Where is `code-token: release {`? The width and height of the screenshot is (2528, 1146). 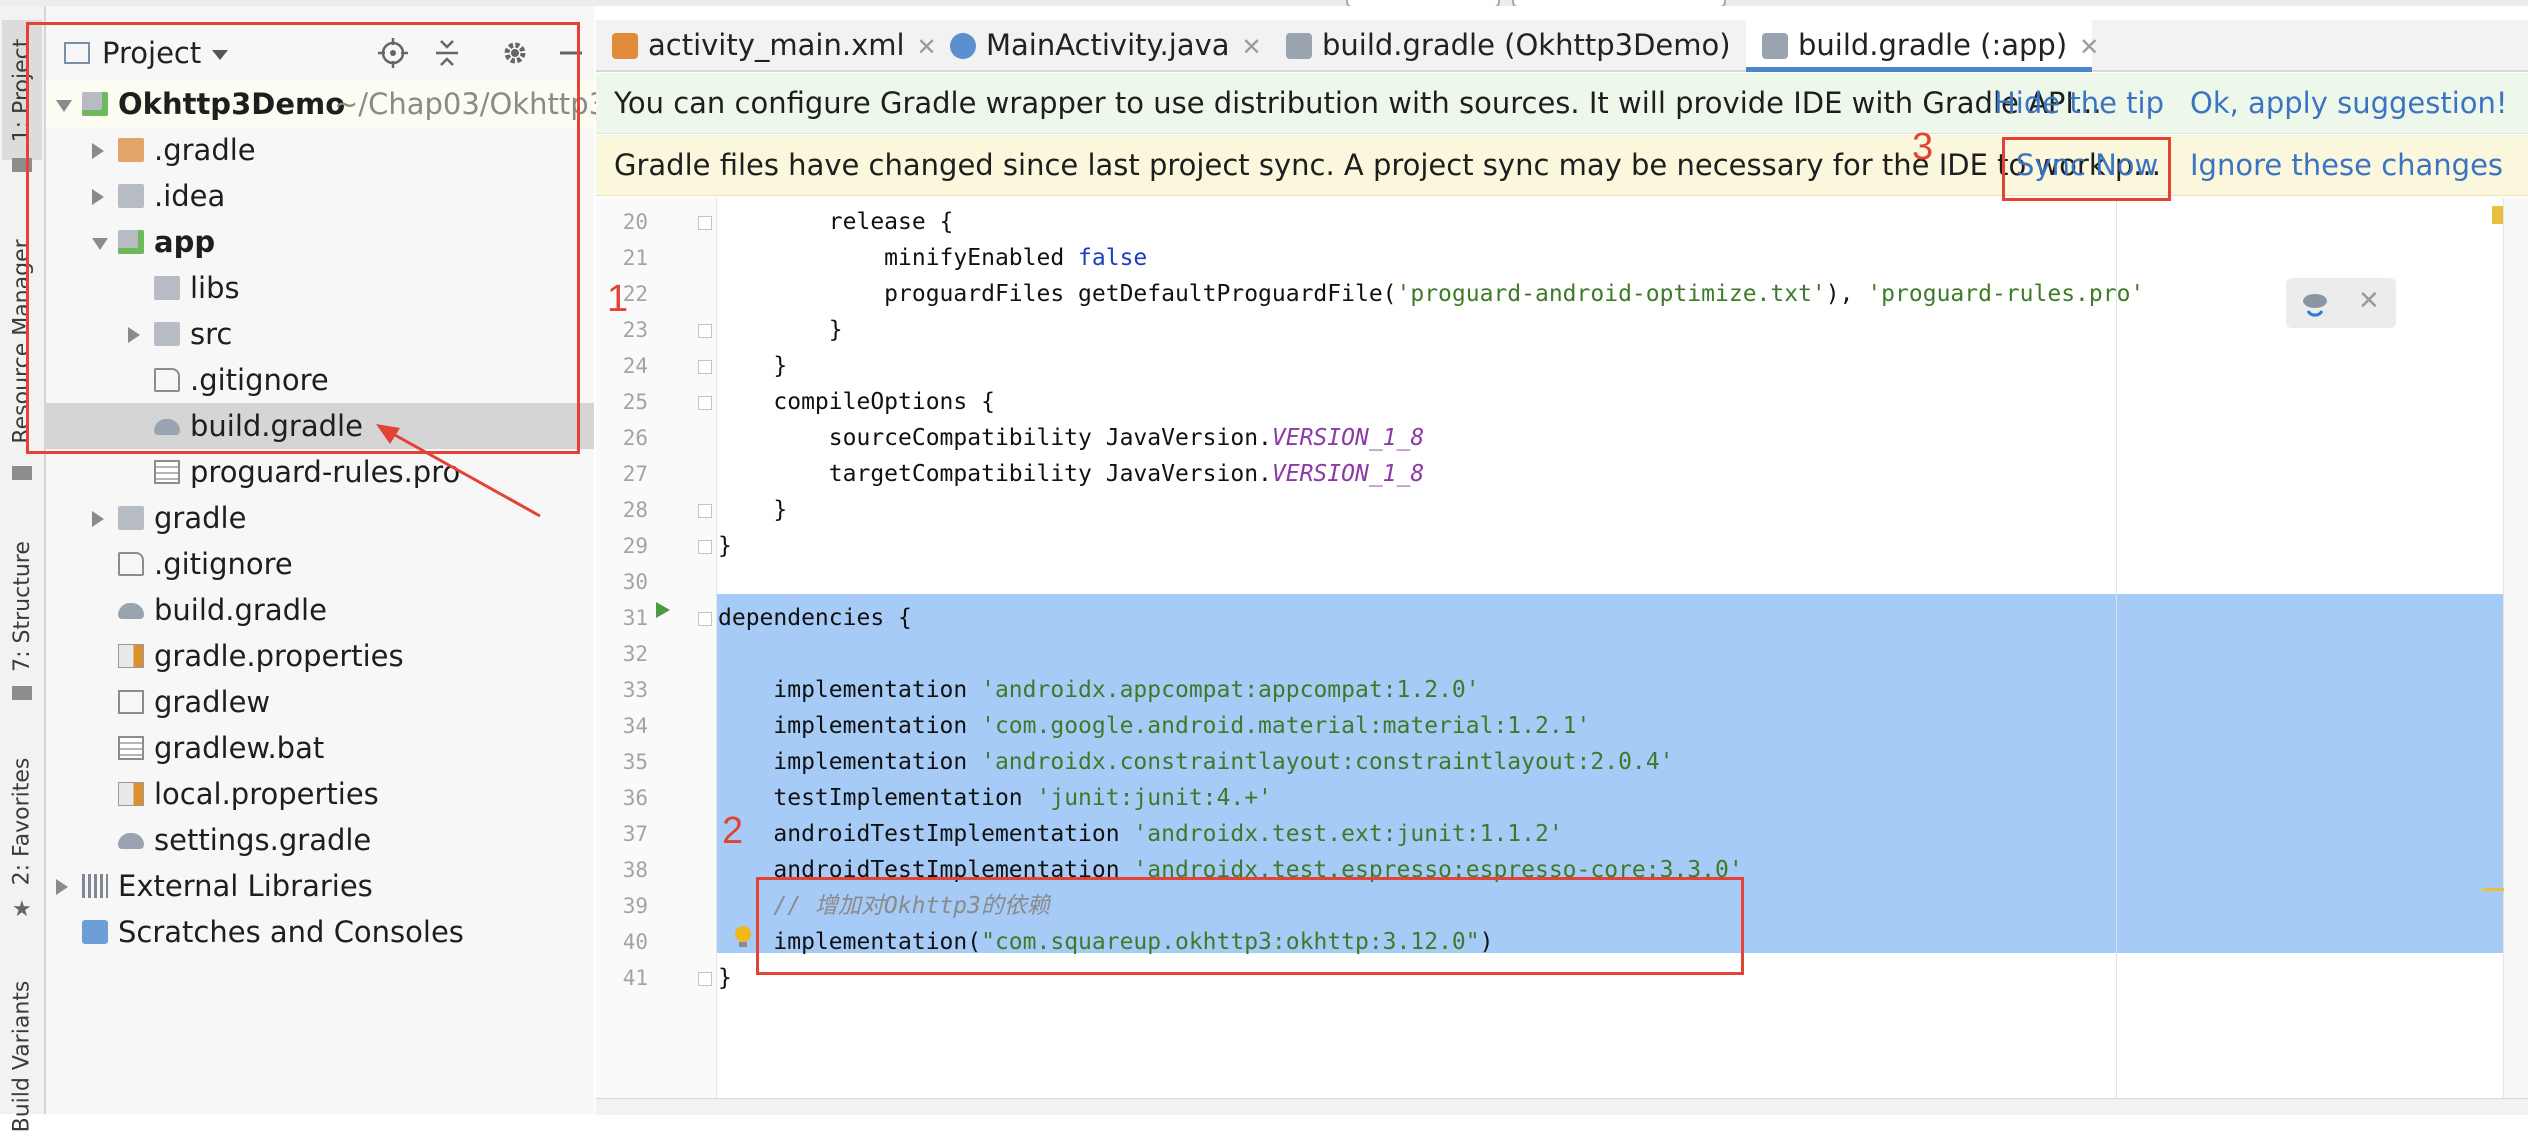 code-token: release { is located at coordinates (836, 222).